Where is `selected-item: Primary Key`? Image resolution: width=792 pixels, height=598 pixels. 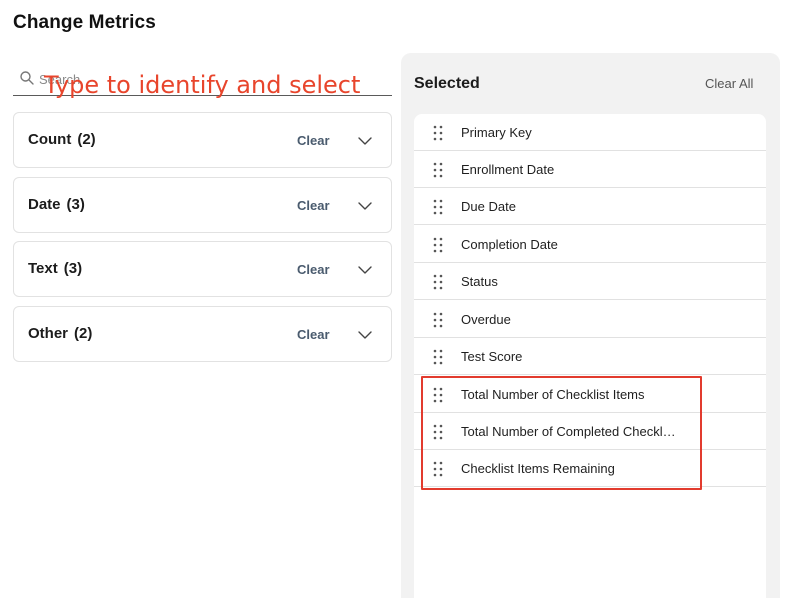
selected-item: Primary Key is located at coordinates (590, 132).